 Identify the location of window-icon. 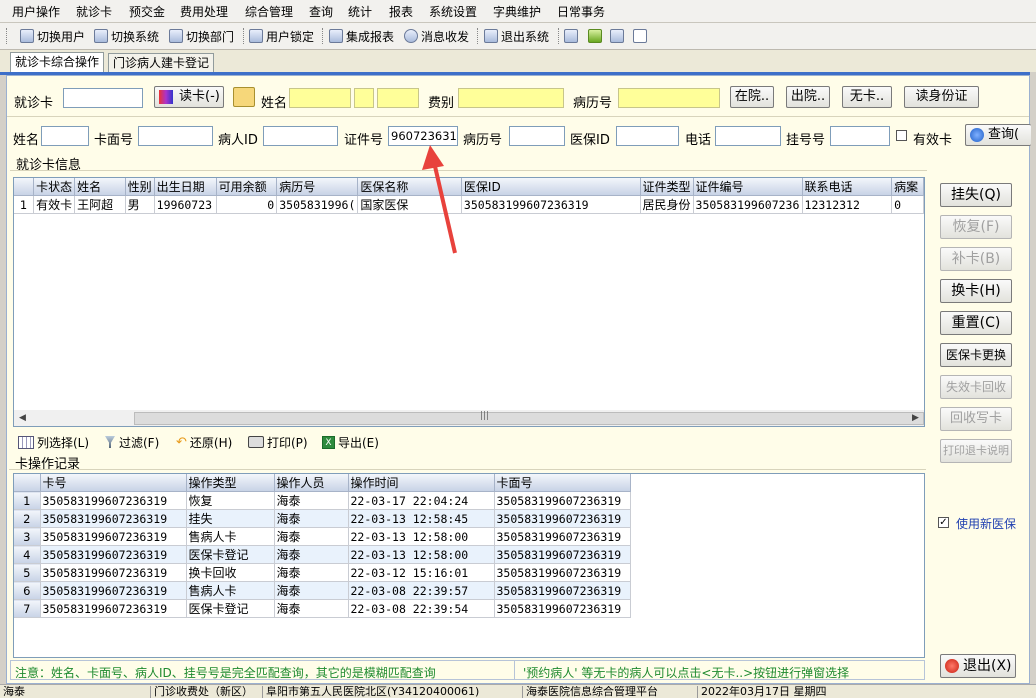
(640, 36).